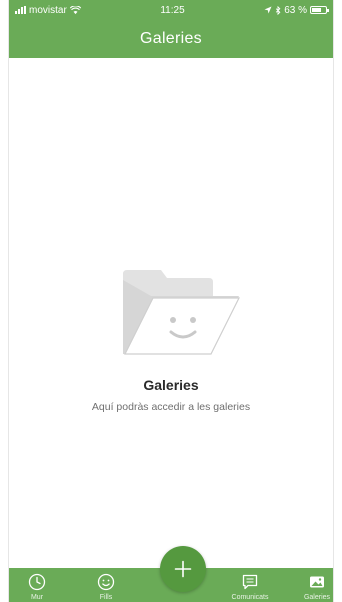 The width and height of the screenshot is (342, 602). Describe the element at coordinates (171, 38) in the screenshot. I see `page-title: Galeries` at that location.